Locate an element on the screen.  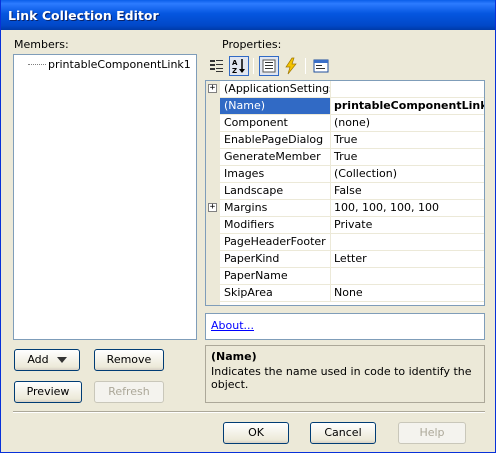
property-name: PaperKind is located at coordinates (275, 259).